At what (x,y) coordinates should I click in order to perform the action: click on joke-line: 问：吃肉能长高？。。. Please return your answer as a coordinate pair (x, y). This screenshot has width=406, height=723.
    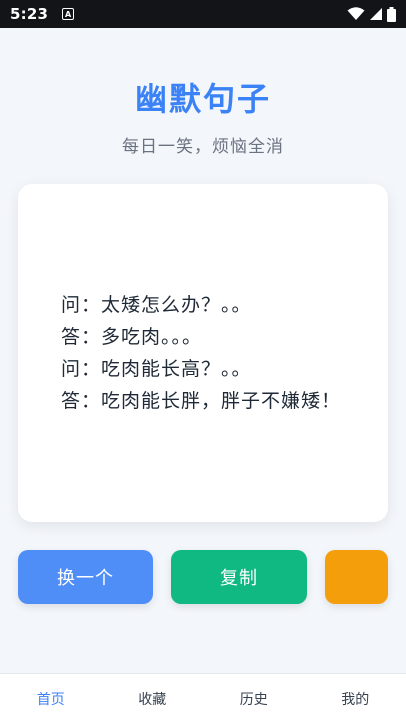
    Looking at the image, I should click on (156, 369).